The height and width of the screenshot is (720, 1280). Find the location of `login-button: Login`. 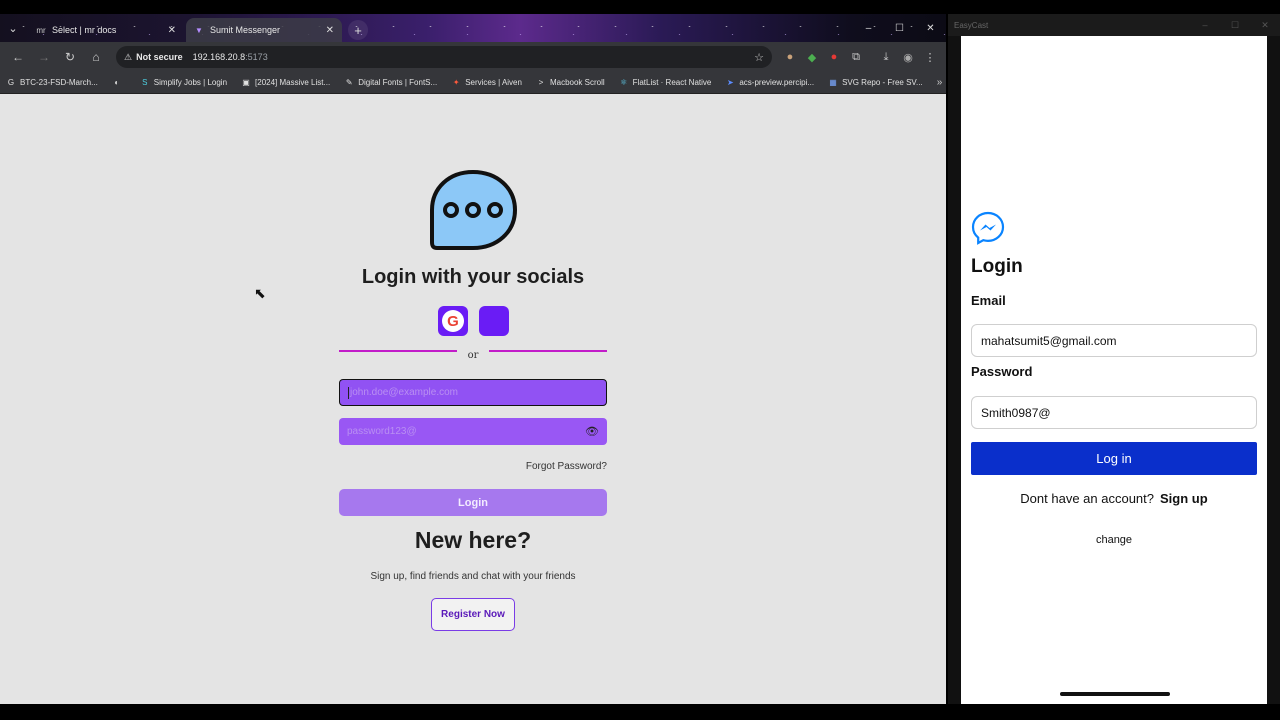

login-button: Login is located at coordinates (473, 502).